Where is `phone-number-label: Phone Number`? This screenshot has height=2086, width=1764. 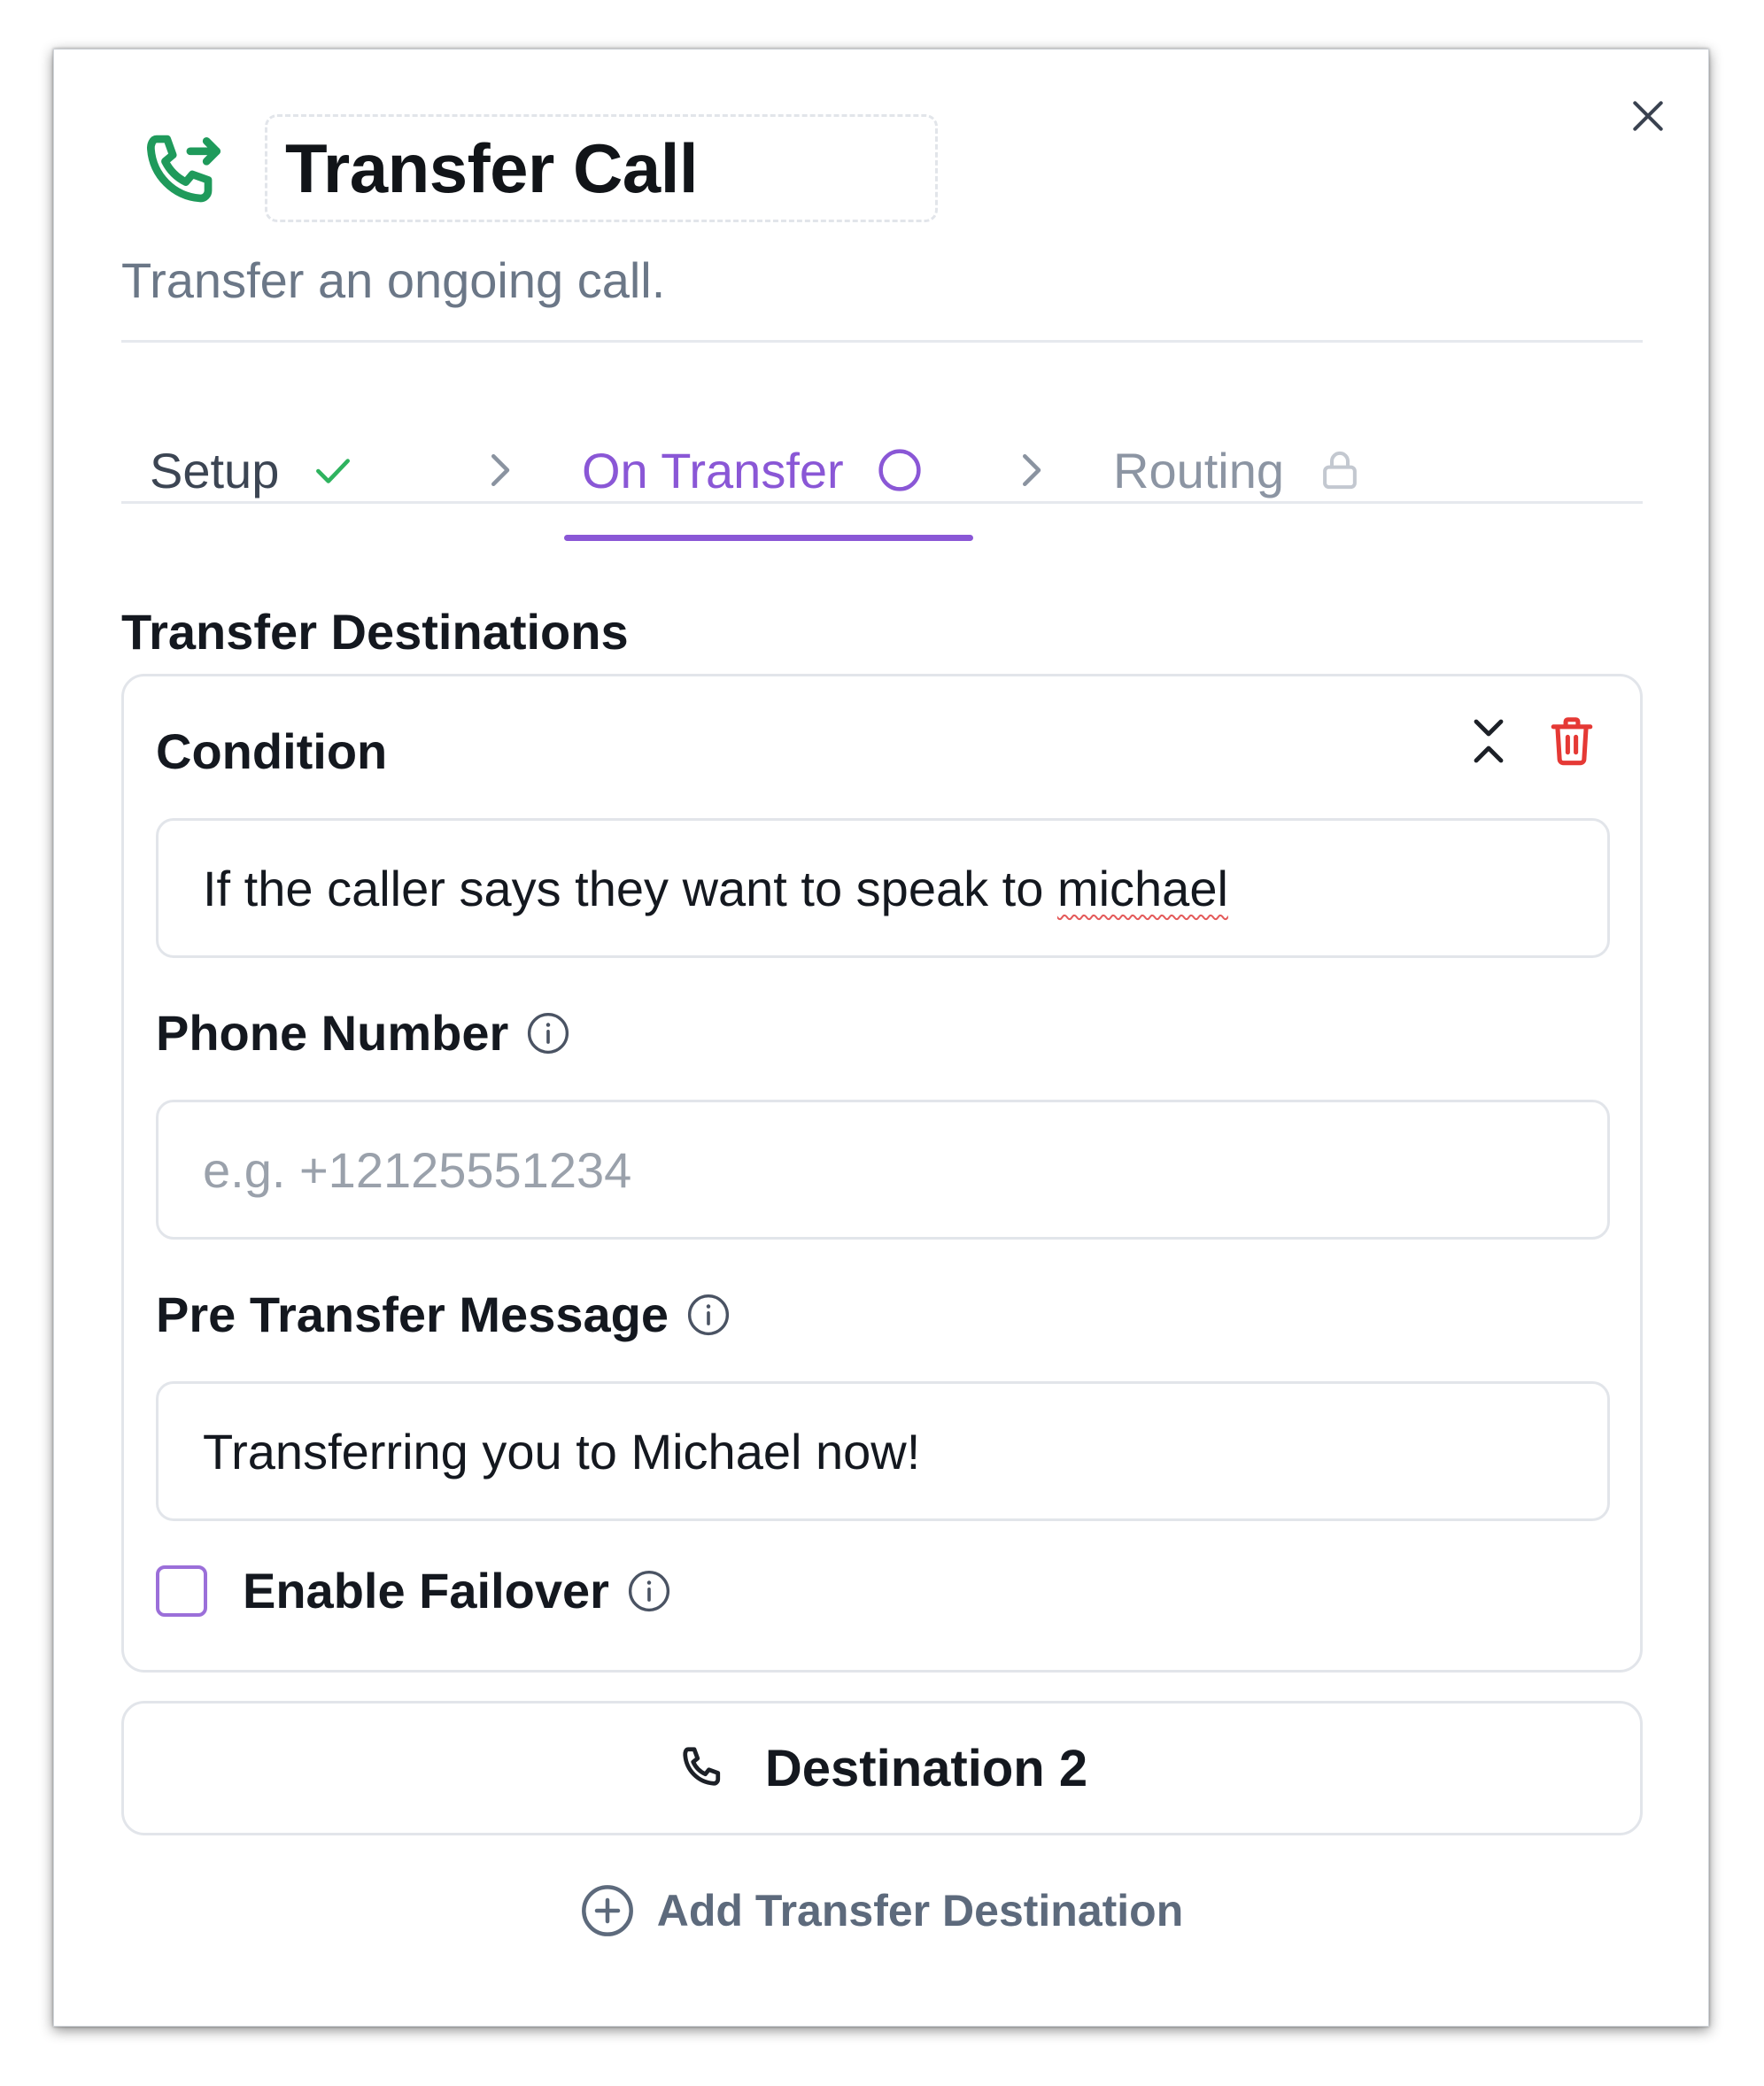
phone-number-label: Phone Number is located at coordinates (364, 1033).